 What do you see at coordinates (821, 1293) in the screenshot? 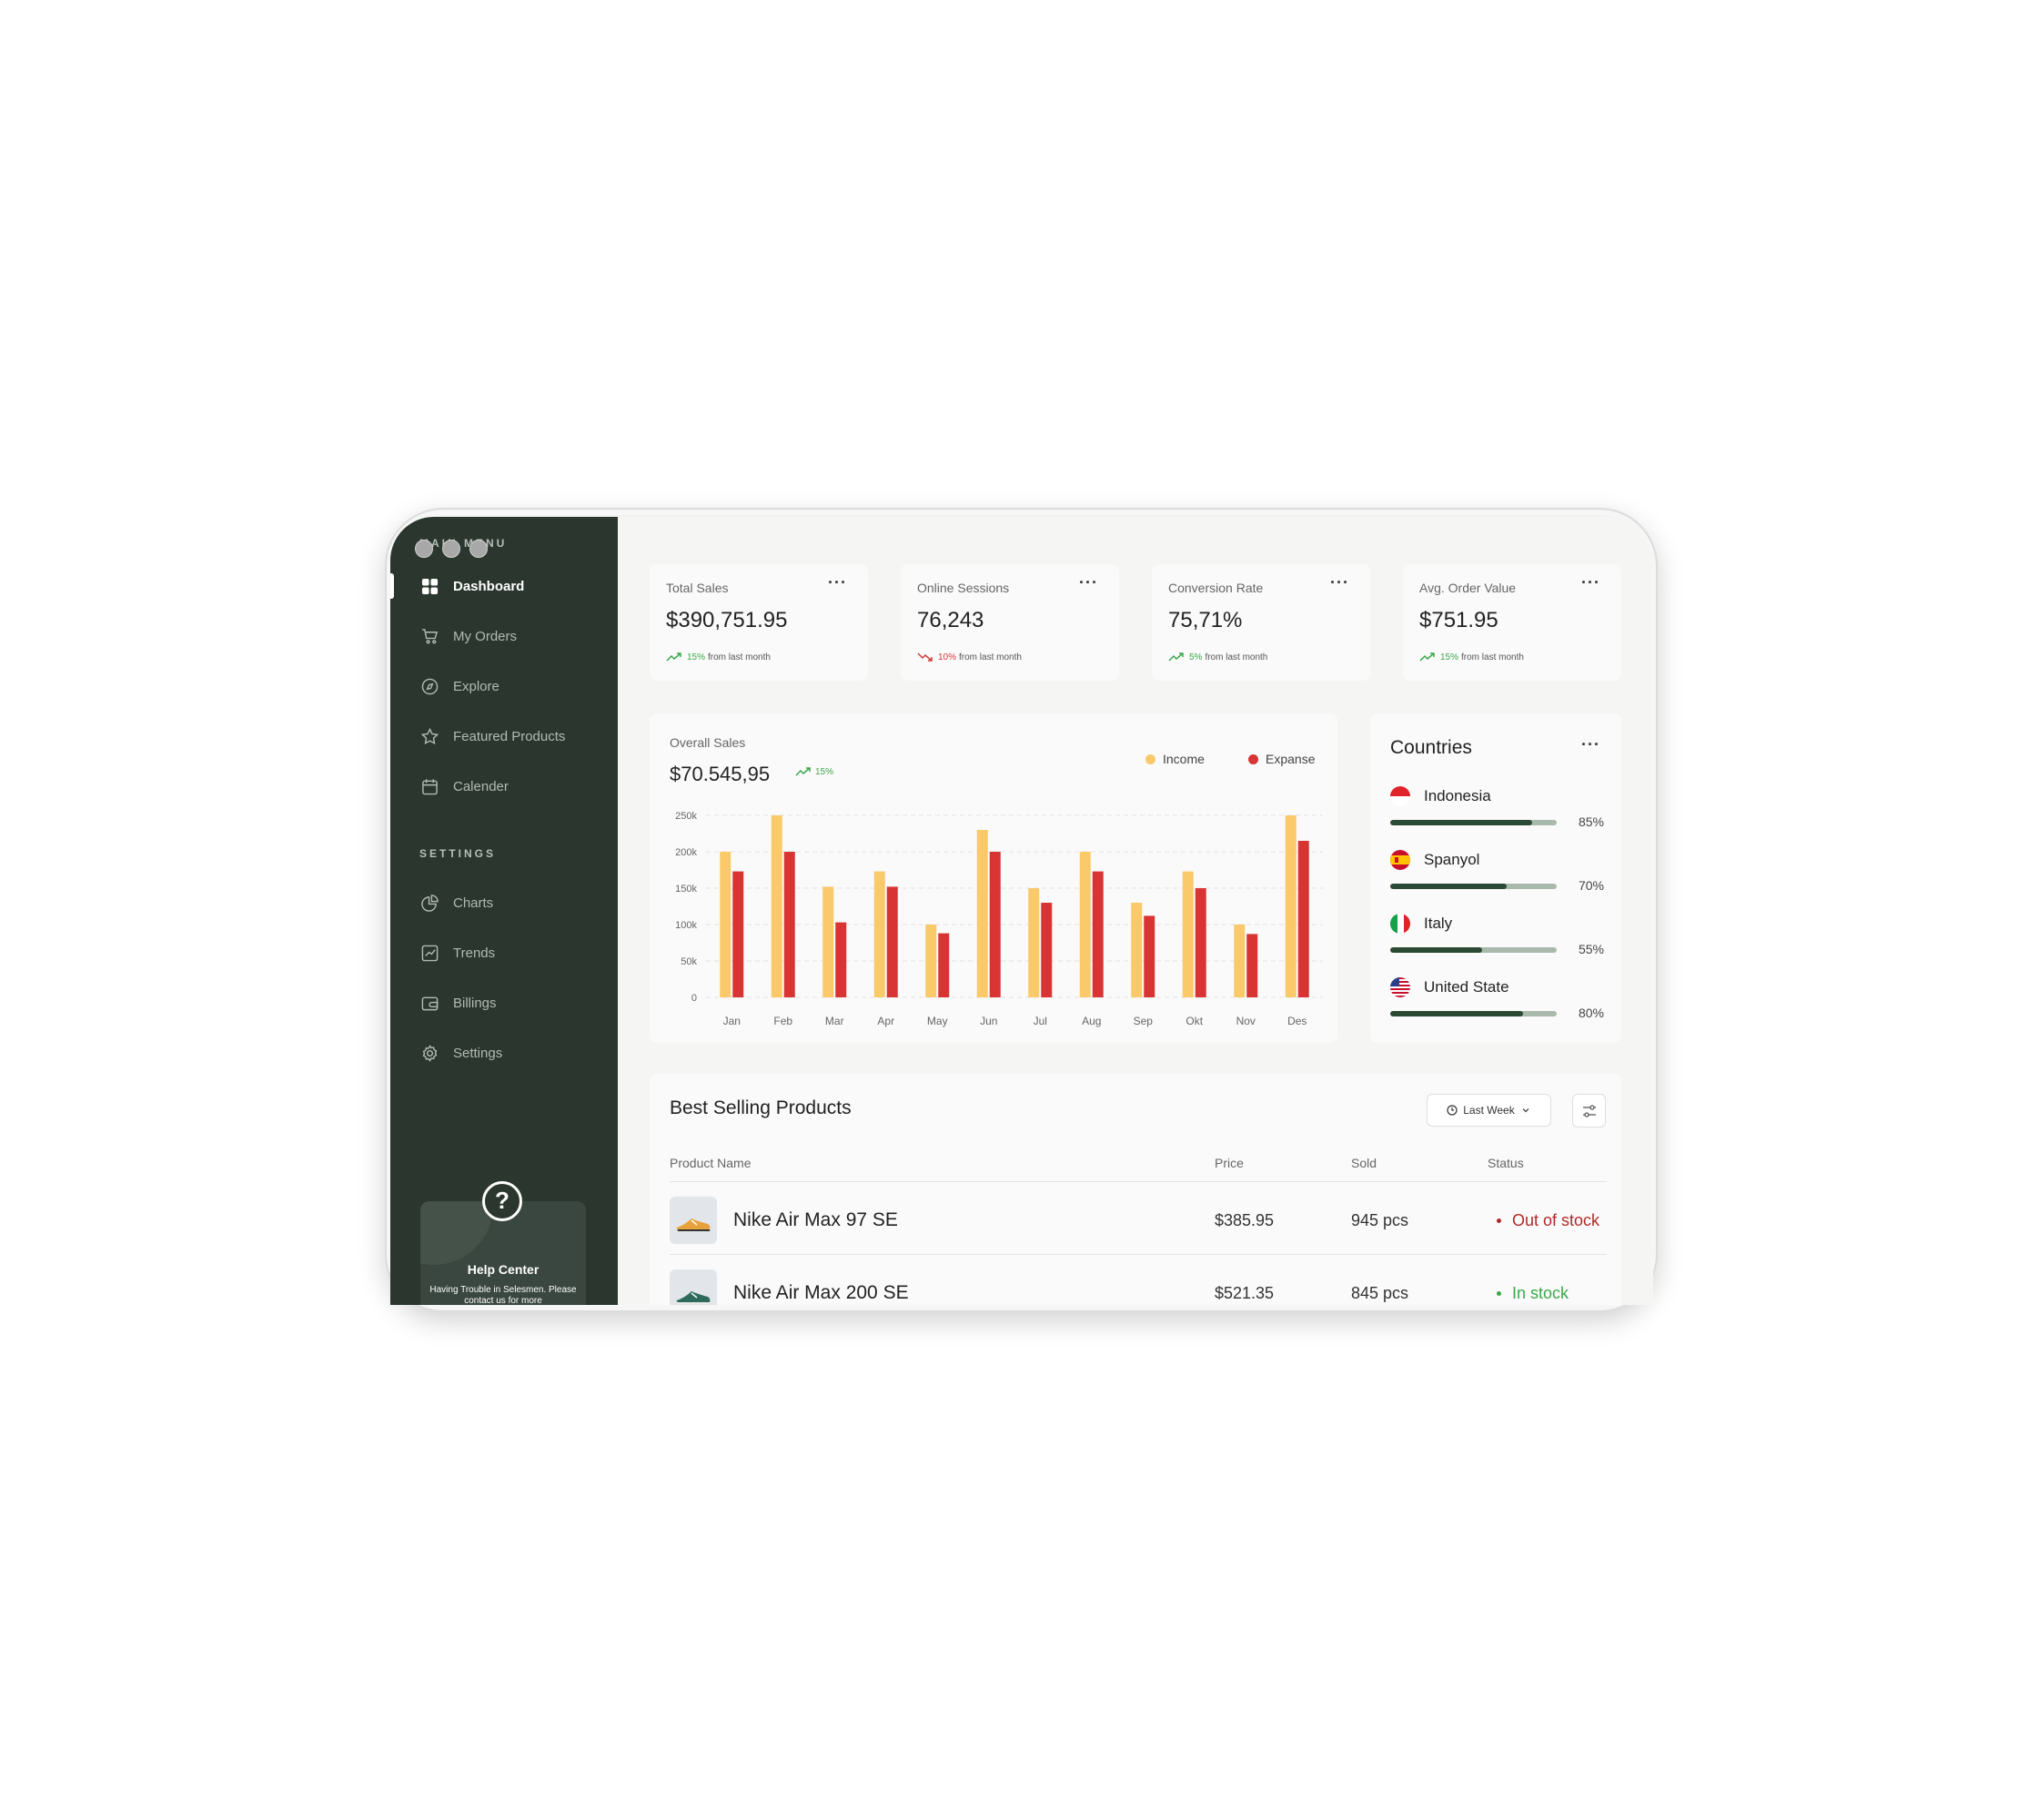
I see `product-name: Nike Air Max 200 SE` at bounding box center [821, 1293].